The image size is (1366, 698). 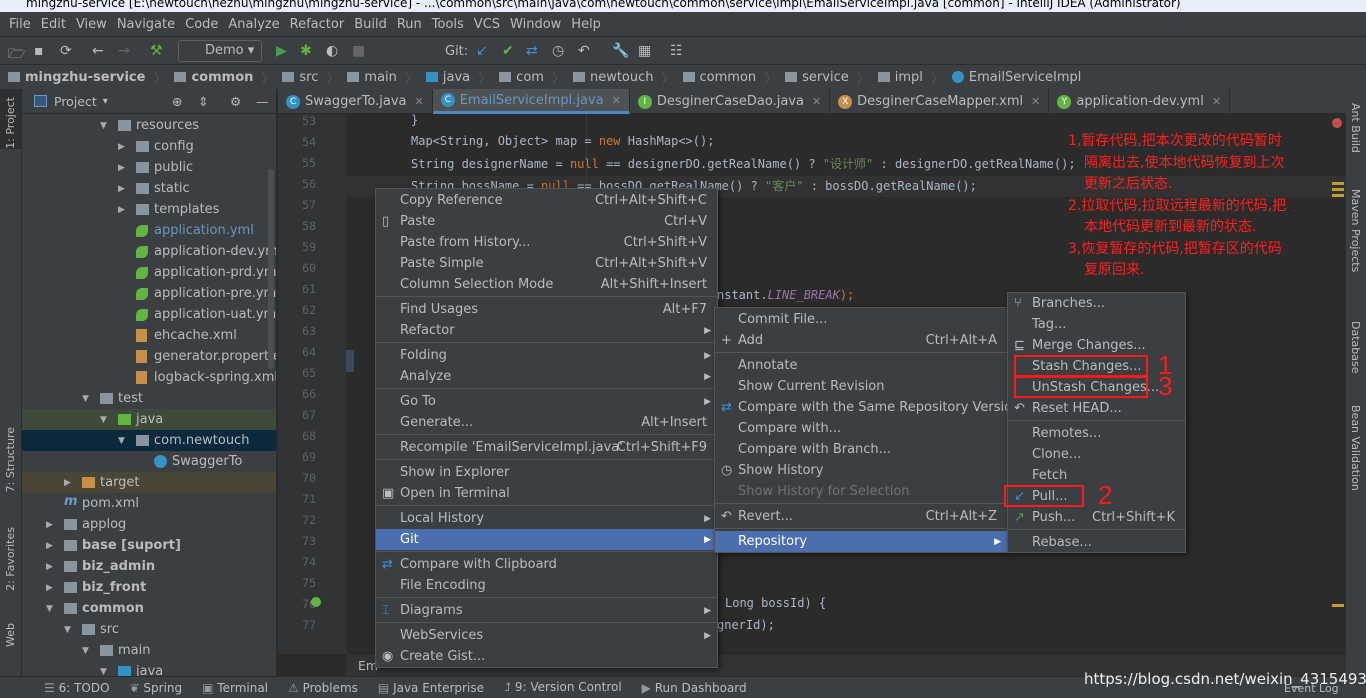 I want to click on editor-tab: C EmailServiceImpl.java ✕, so click(x=531, y=101).